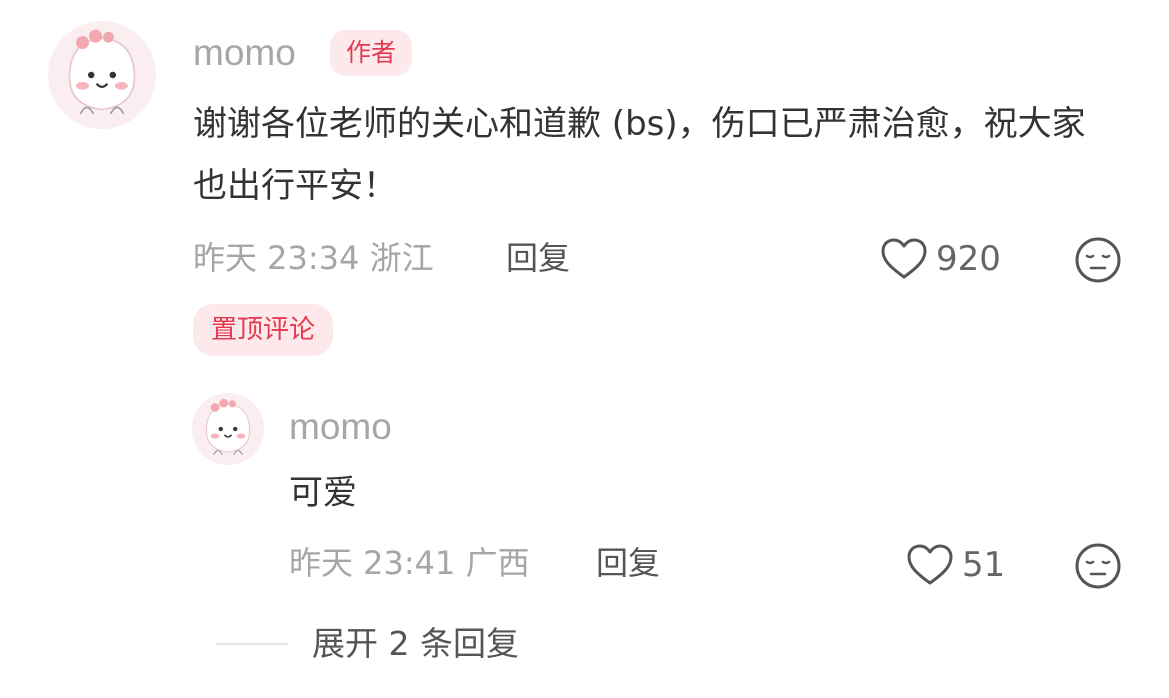  What do you see at coordinates (968, 259) in the screenshot?
I see `comment-like-count: 920` at bounding box center [968, 259].